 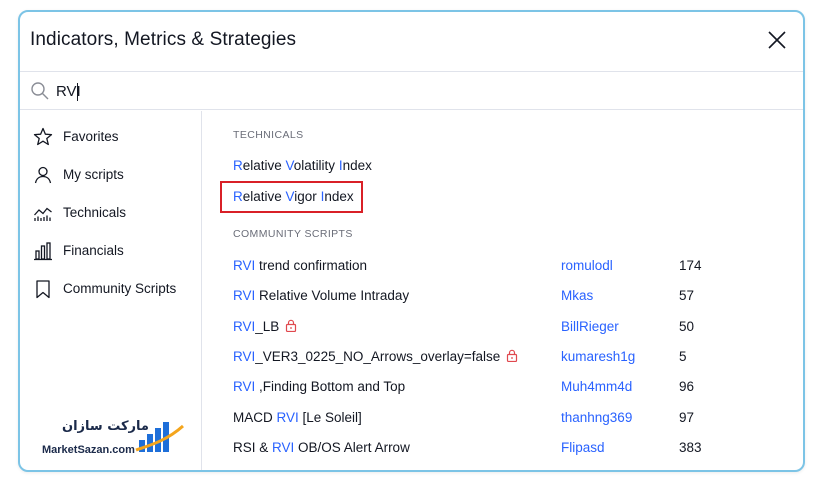 What do you see at coordinates (95, 212) in the screenshot?
I see `sidebar-item-label: Technicals` at bounding box center [95, 212].